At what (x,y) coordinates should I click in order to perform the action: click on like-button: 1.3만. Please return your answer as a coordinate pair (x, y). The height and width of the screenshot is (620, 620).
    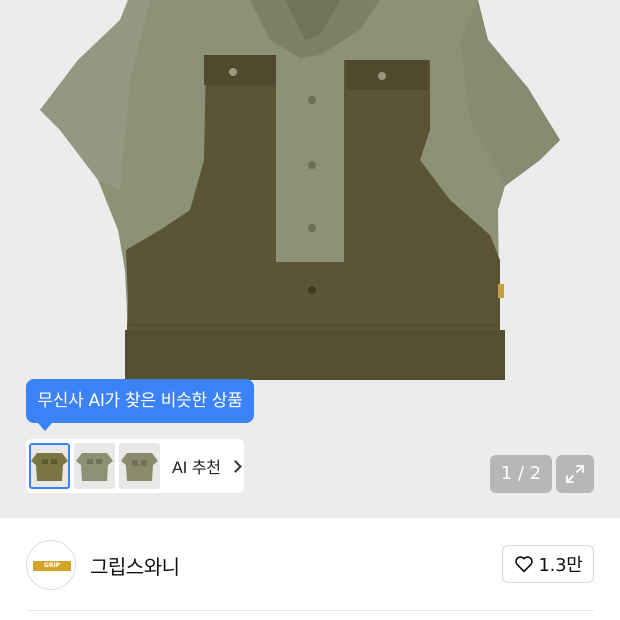
    Looking at the image, I should click on (548, 564).